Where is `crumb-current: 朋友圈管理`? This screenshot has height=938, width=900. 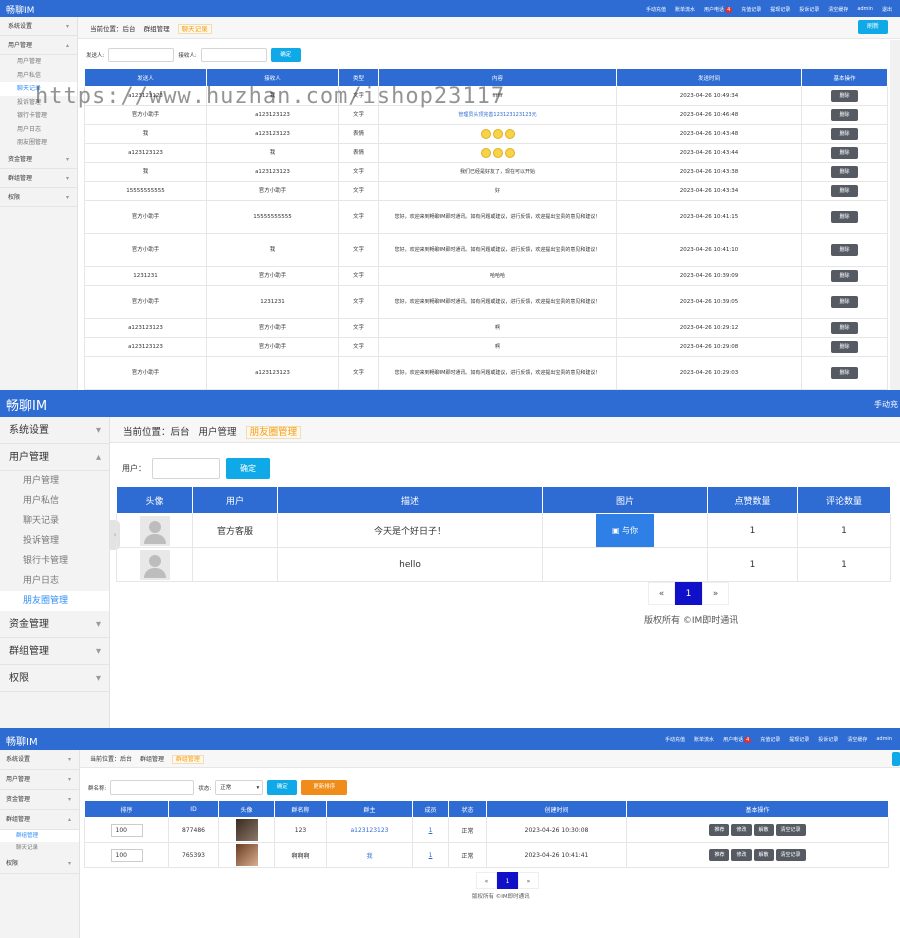
crumb-current: 朋友圈管理 is located at coordinates (273, 432).